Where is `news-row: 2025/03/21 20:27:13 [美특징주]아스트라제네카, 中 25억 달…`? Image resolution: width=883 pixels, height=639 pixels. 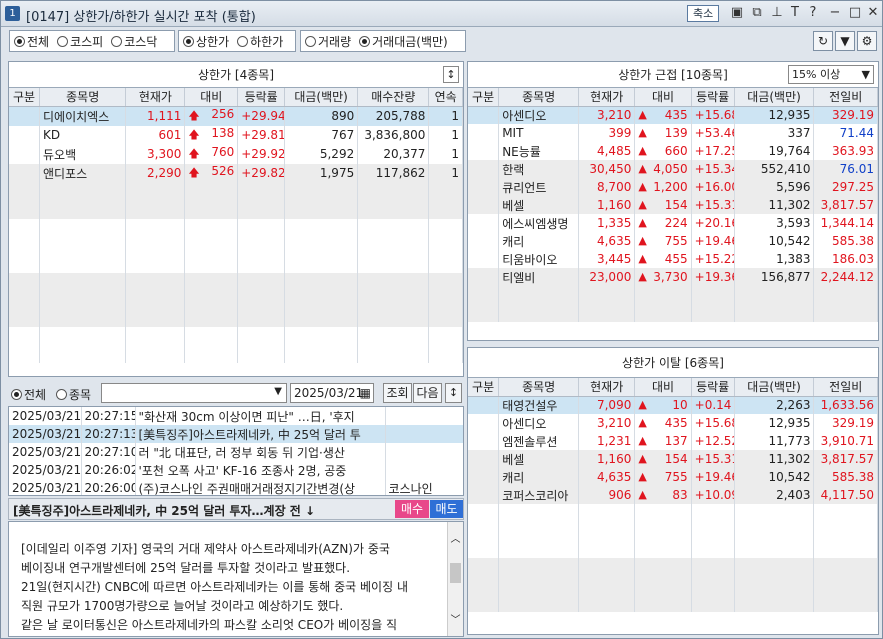 news-row: 2025/03/21 20:27:13 [美특징주]아스트라제네카, 中 25억 달… is located at coordinates (236, 434).